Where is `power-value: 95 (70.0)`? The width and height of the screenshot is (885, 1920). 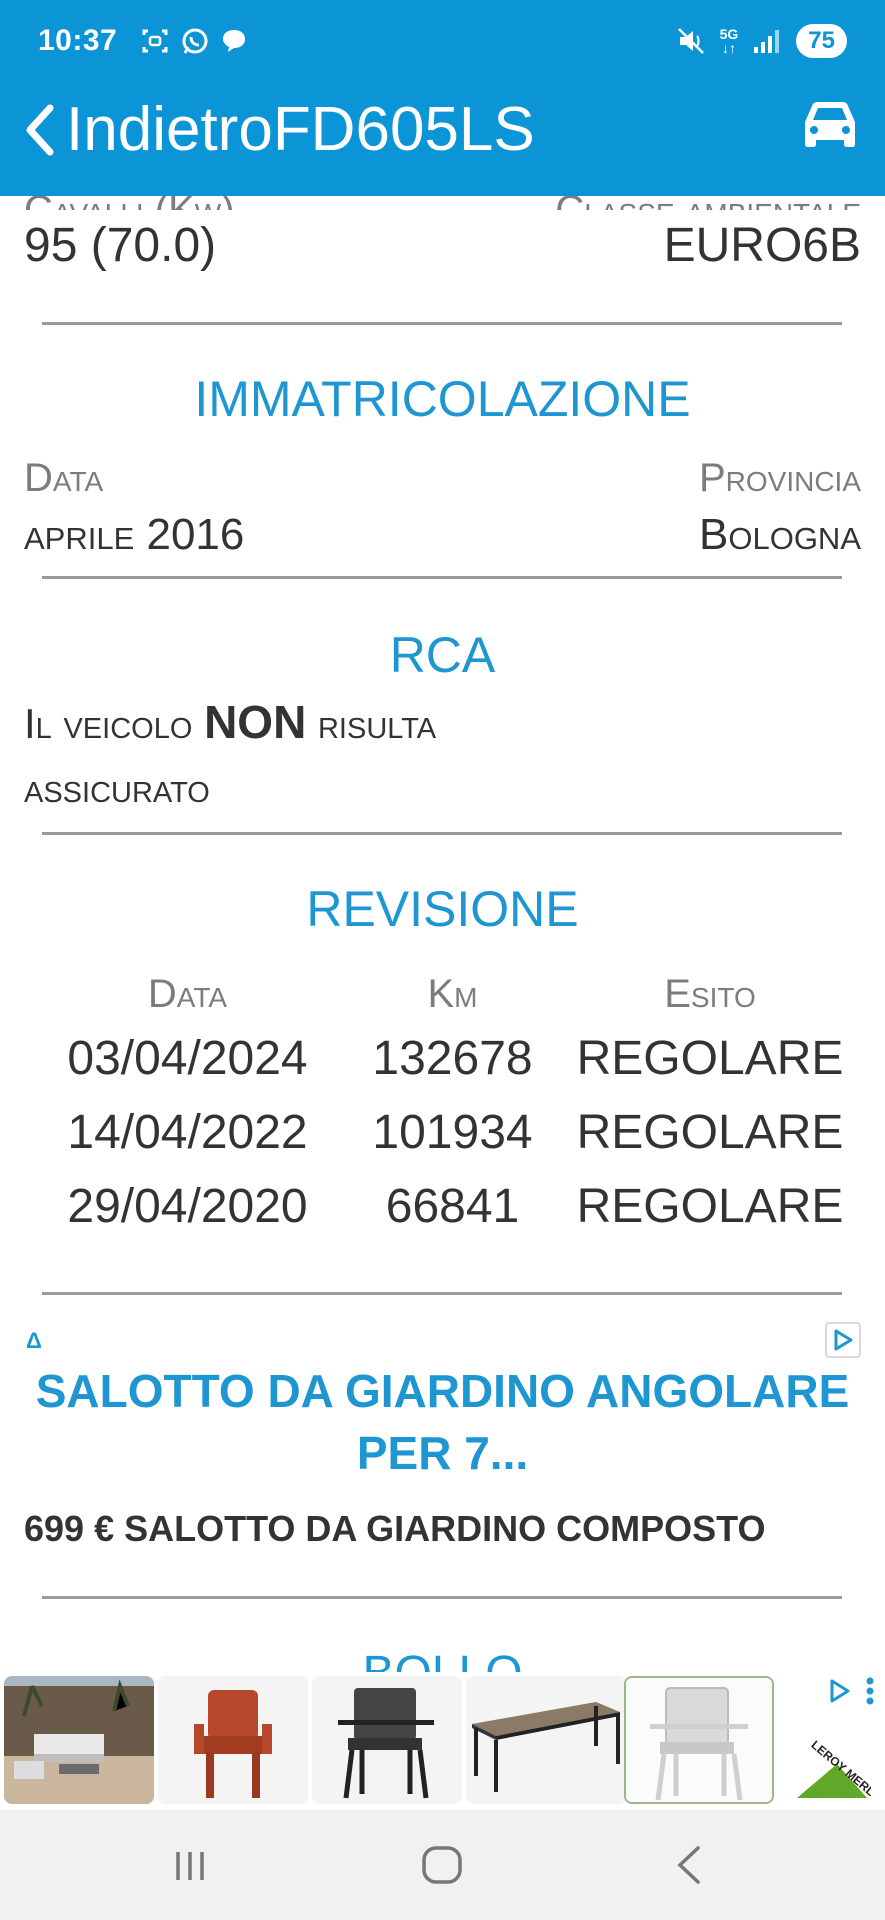
power-value: 95 (70.0) is located at coordinates (120, 245).